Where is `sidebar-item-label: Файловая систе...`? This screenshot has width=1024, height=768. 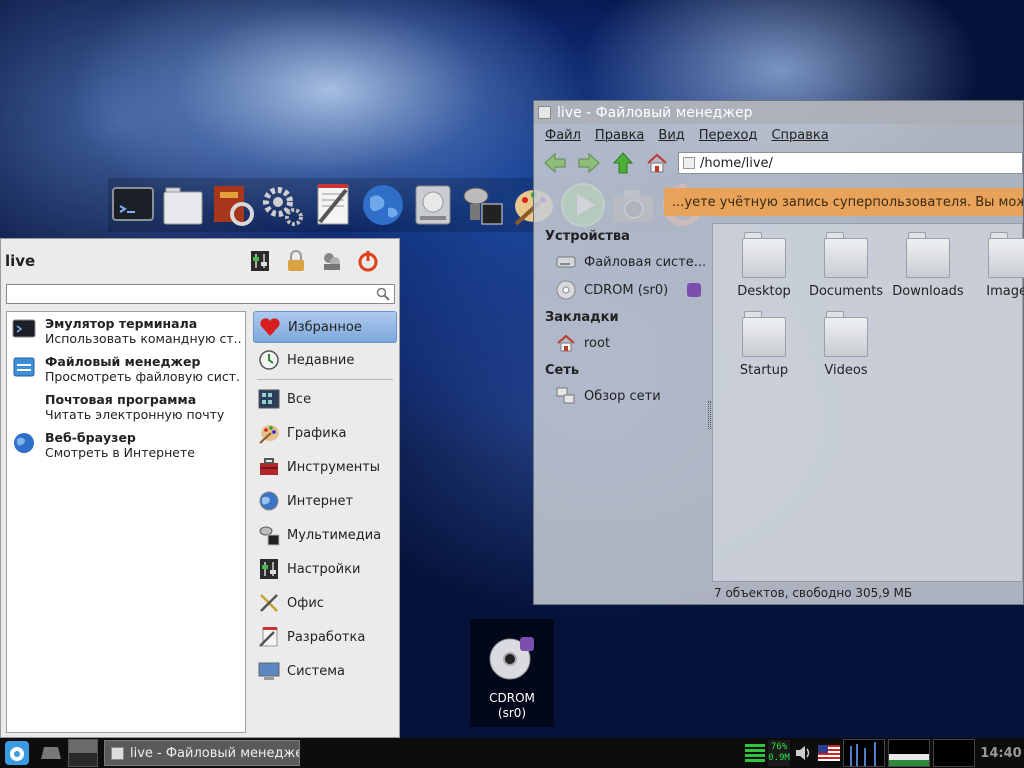
sidebar-item-label: Файловая систе... is located at coordinates (645, 262).